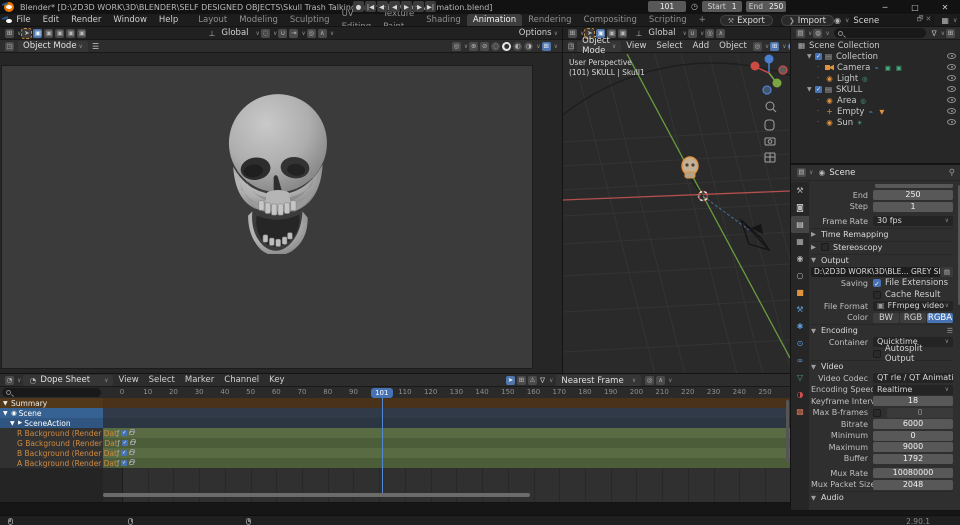 The width and height of the screenshot is (960, 525). Describe the element at coordinates (668, 20) in the screenshot. I see `tab-scripting: Scripting` at that location.